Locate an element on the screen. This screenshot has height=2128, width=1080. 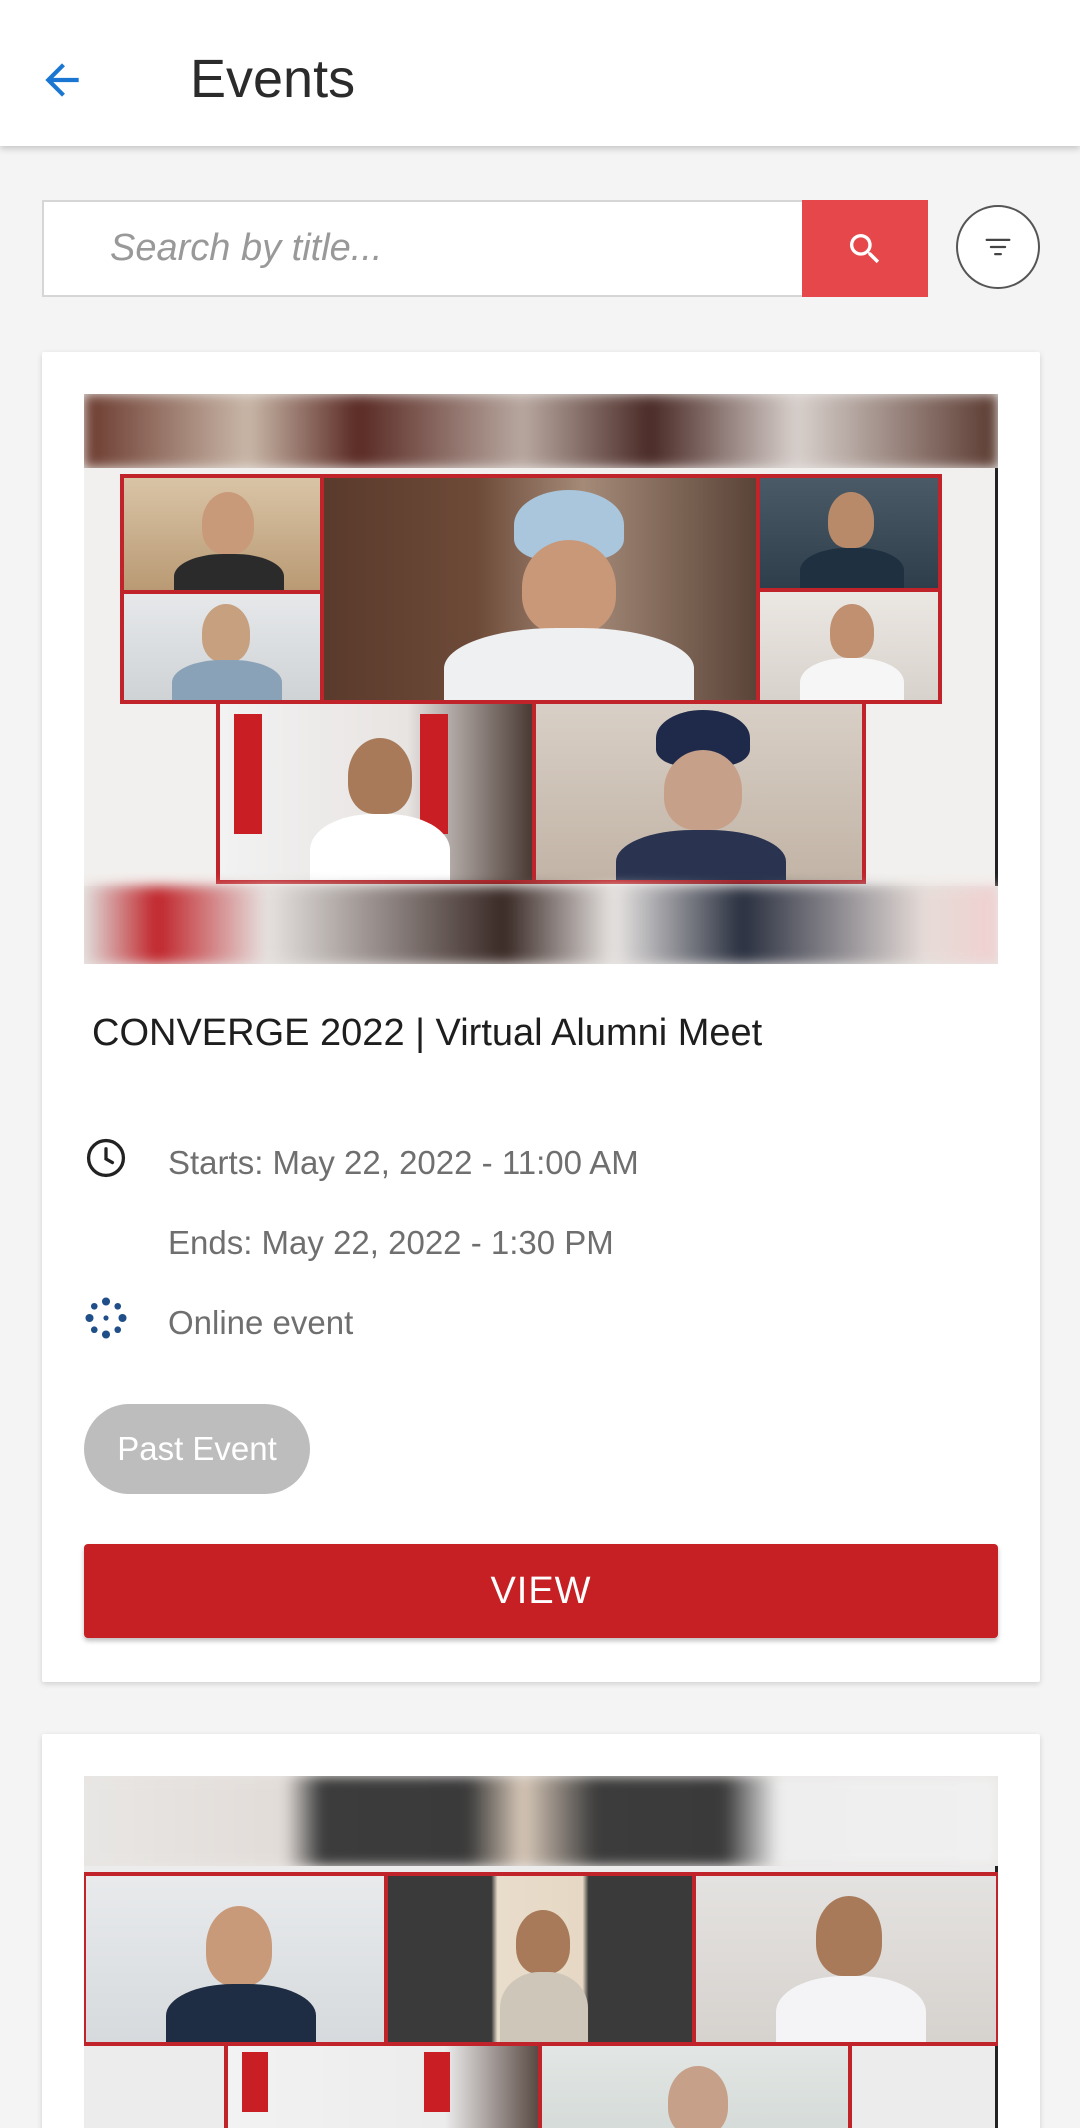
filter-button is located at coordinates (998, 247).